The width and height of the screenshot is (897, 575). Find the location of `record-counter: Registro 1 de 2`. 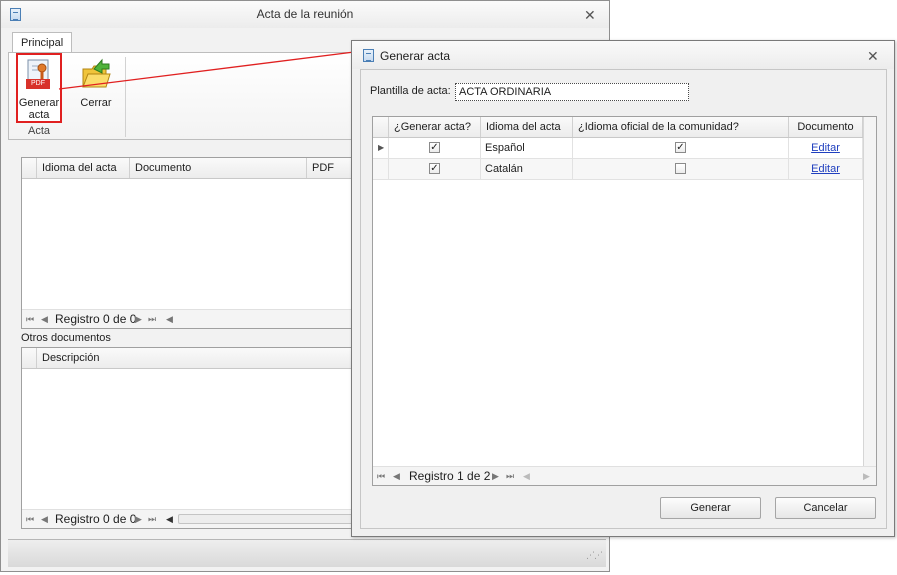

record-counter: Registro 1 de 2 is located at coordinates (450, 476).